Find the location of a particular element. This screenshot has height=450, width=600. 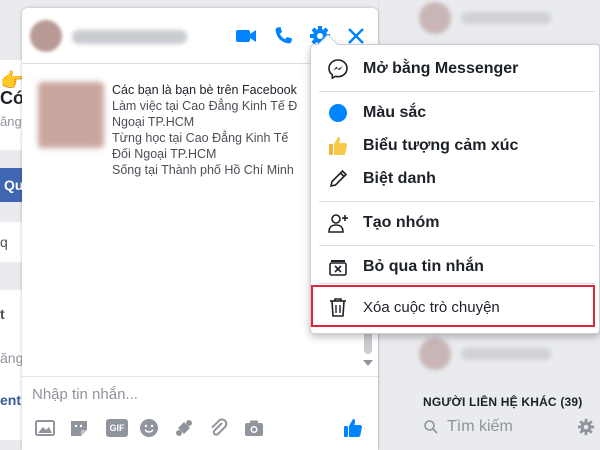

menu-item-open-messenger: Mở bằng Messenger is located at coordinates (455, 69).